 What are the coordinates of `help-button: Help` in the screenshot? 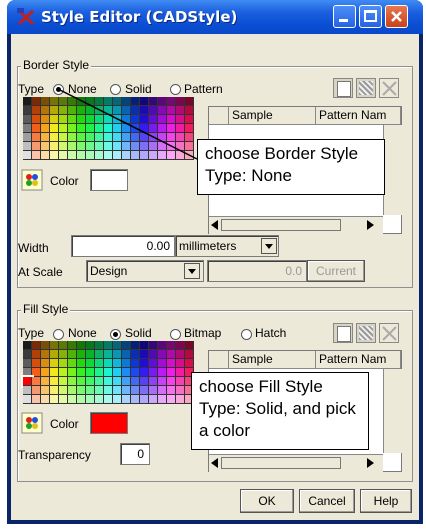 It's located at (386, 501).